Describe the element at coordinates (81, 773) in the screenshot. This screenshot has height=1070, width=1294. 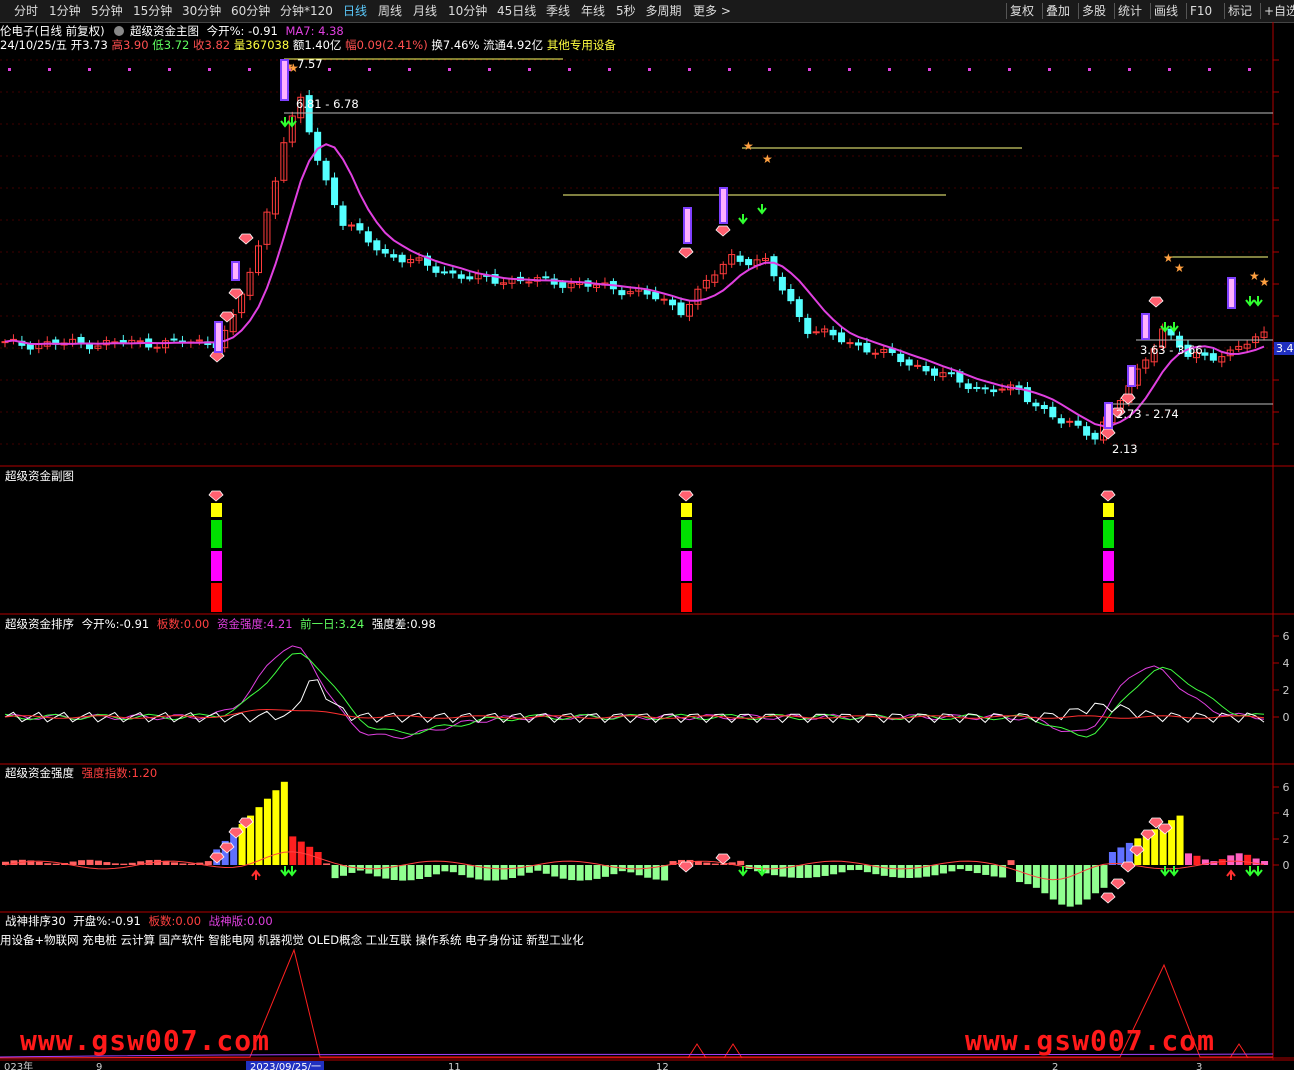
I see `sub3-header: 超级资金强度 强度指数:1.20` at that location.